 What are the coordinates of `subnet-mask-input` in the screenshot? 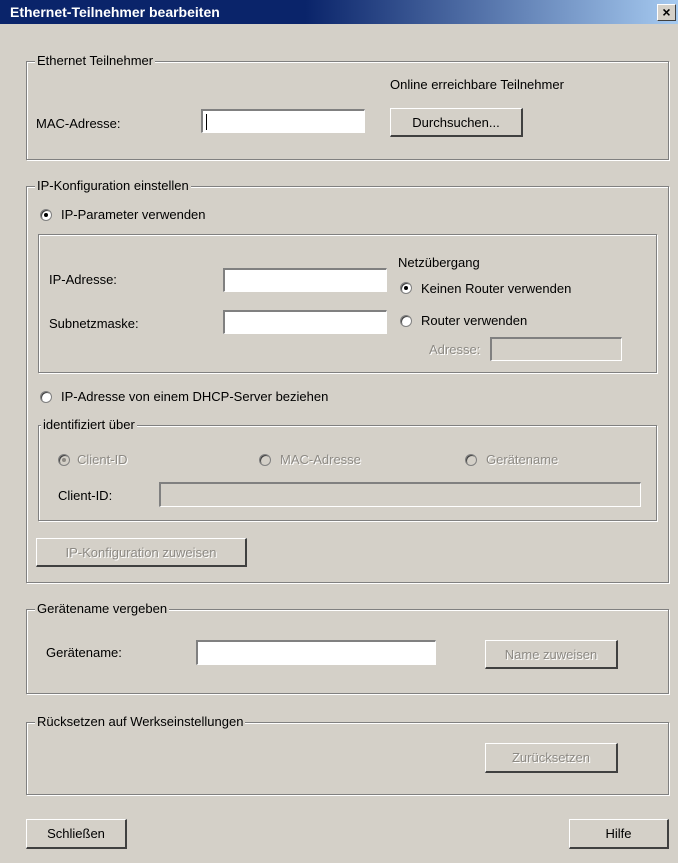 It's located at (305, 322).